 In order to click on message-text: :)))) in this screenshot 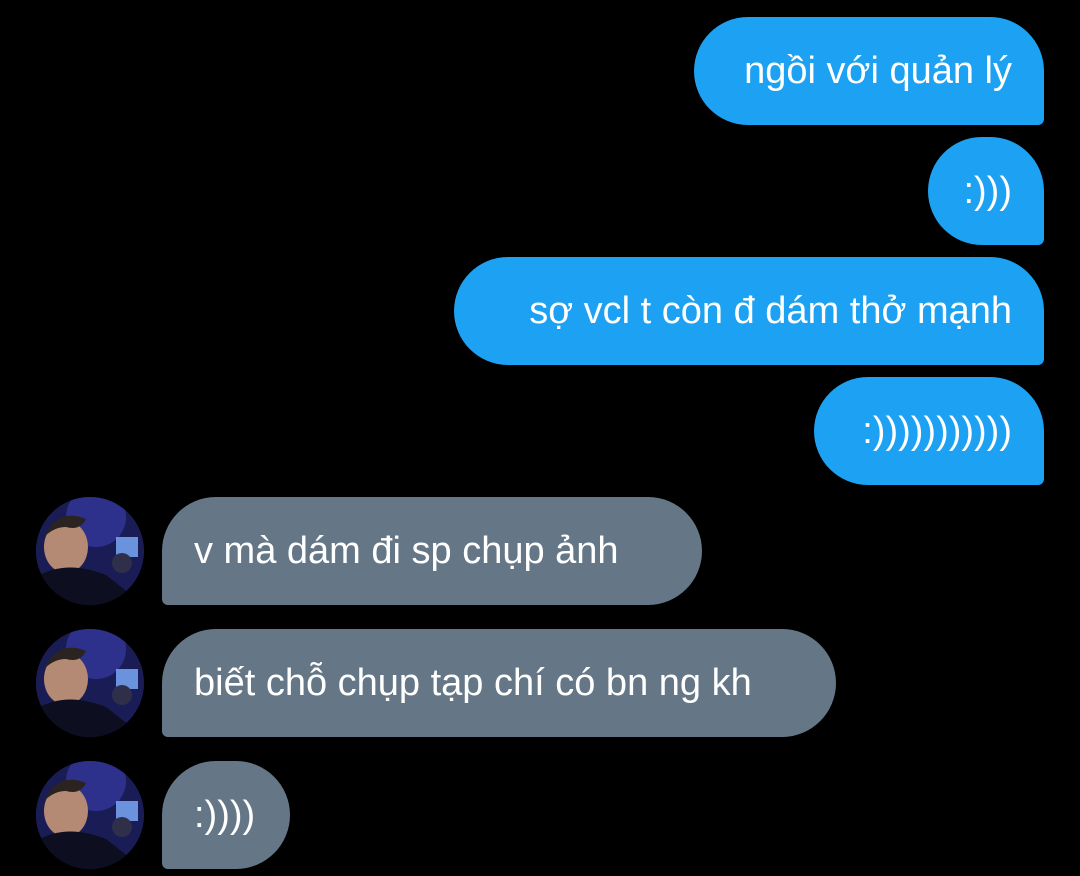, I will do `click(225, 815)`.